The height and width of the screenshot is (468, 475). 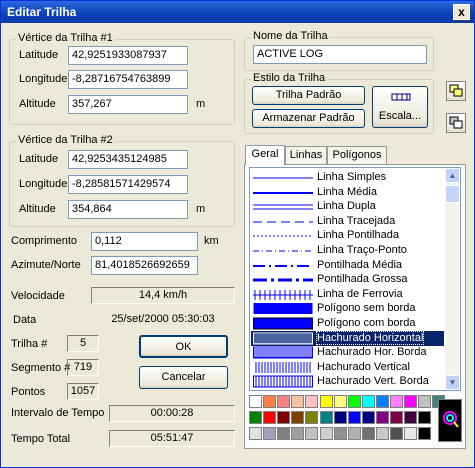 What do you see at coordinates (347, 265) in the screenshot?
I see `line-style-item: Pontilhada Média` at bounding box center [347, 265].